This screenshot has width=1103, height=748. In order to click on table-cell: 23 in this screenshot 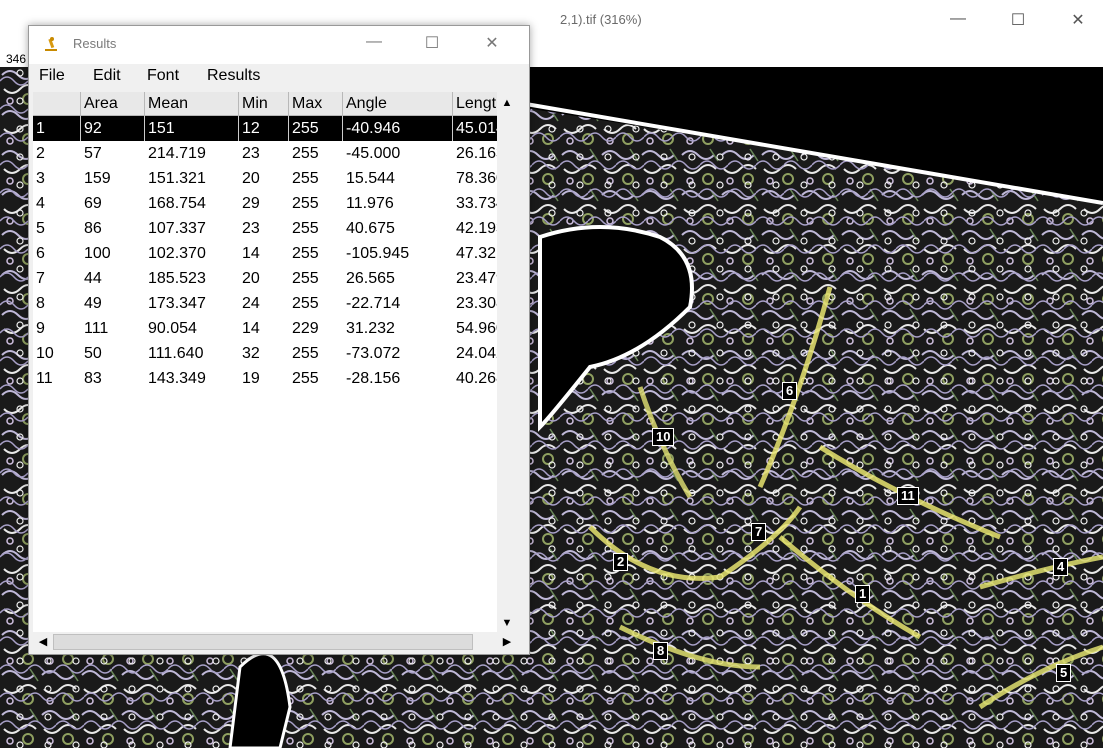, I will do `click(251, 153)`.